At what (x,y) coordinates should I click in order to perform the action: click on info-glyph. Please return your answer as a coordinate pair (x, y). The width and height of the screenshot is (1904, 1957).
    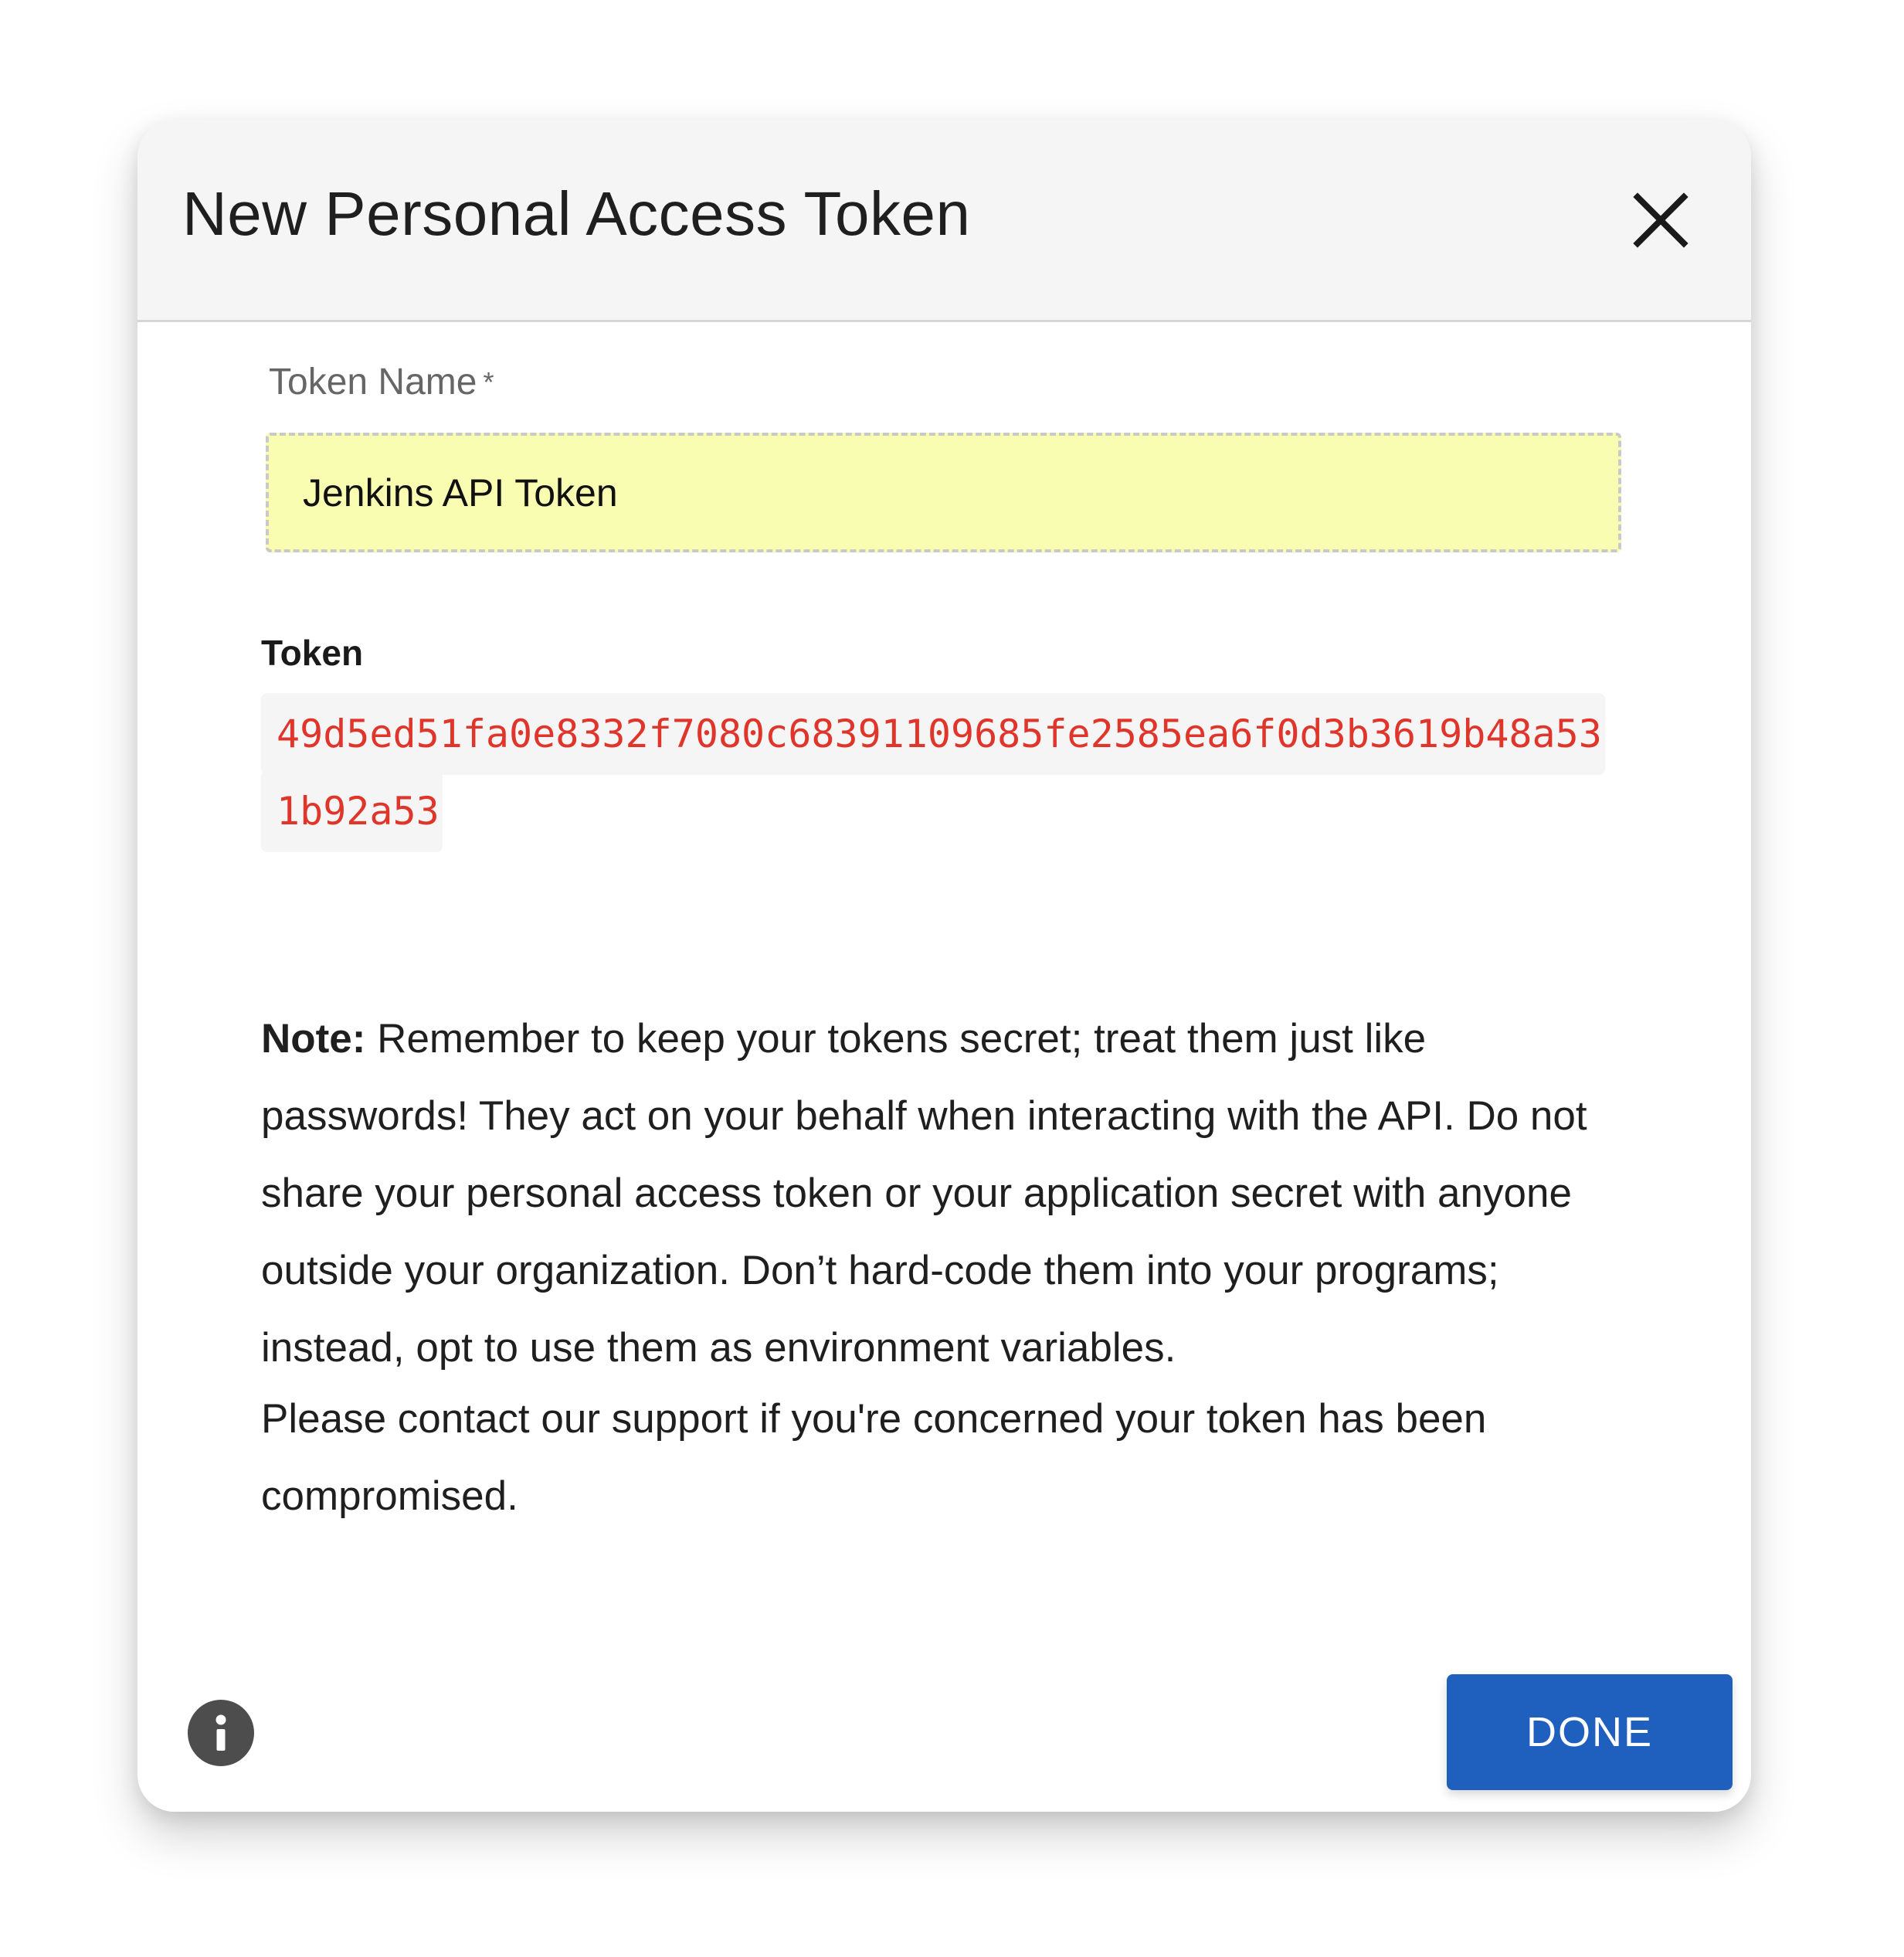
    Looking at the image, I should click on (221, 1733).